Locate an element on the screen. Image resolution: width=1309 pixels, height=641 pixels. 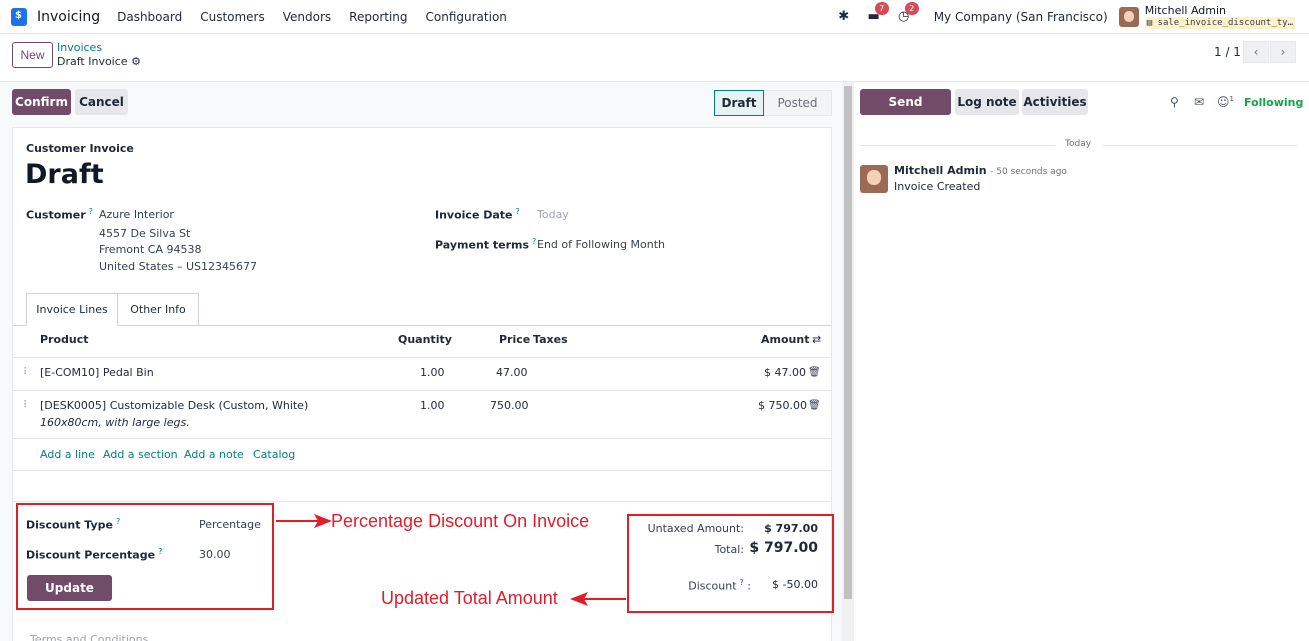
today-label: Today is located at coordinates (1078, 144).